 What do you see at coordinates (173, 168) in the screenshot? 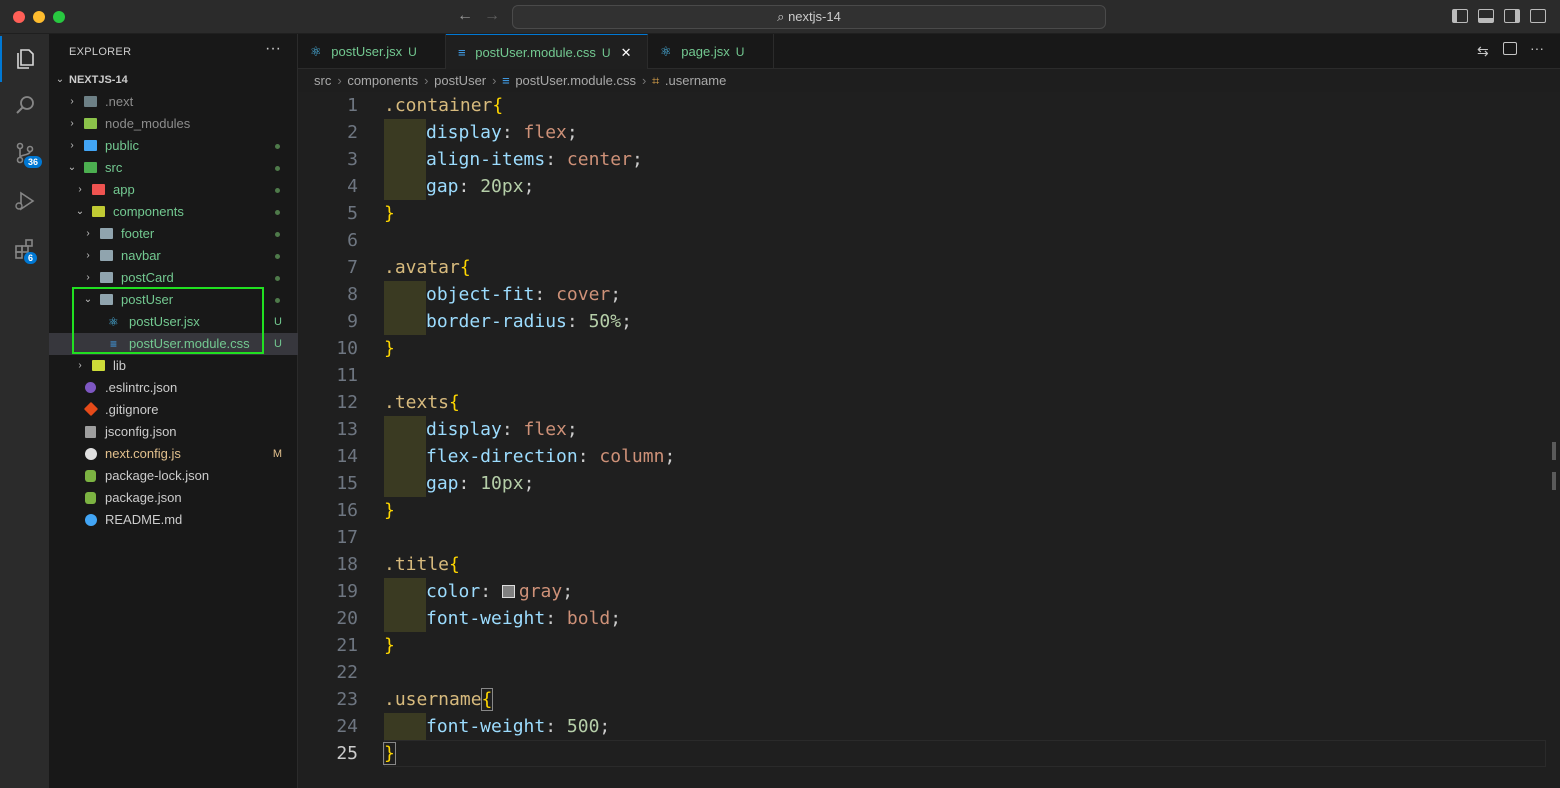
I see `tree-item-src: ⌄ src` at bounding box center [173, 168].